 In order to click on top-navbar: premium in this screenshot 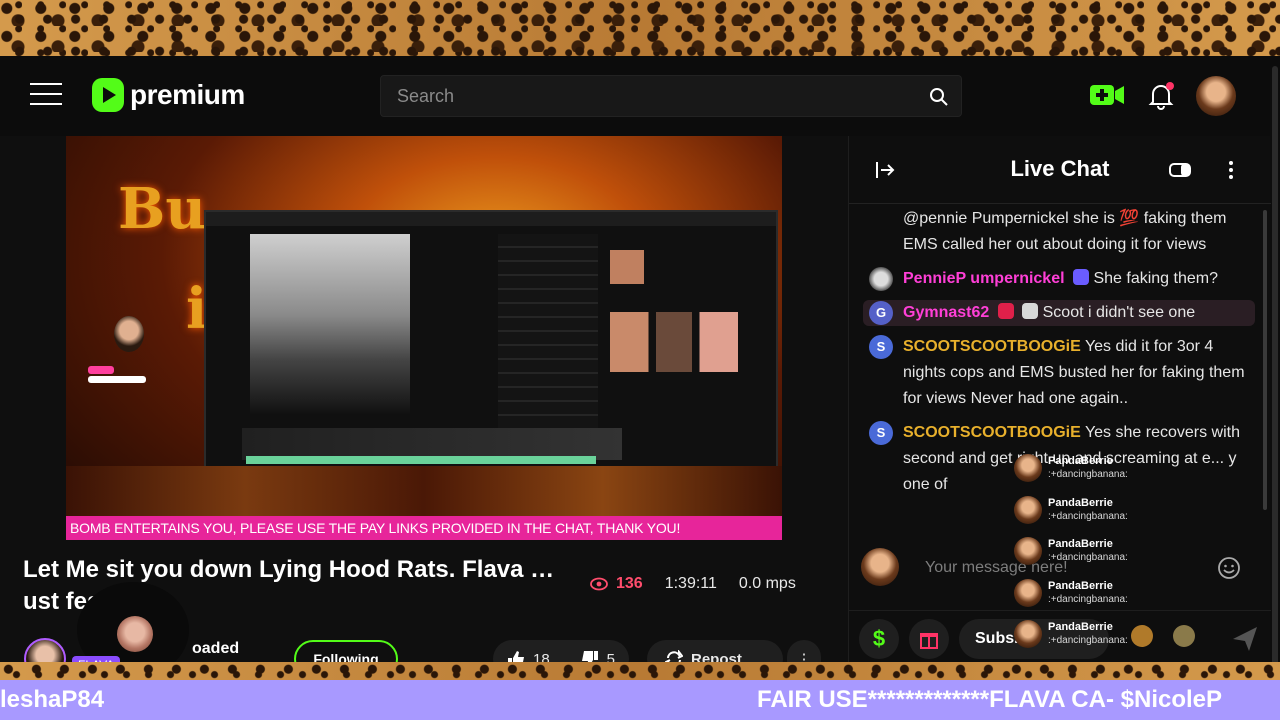, I will do `click(635, 96)`.